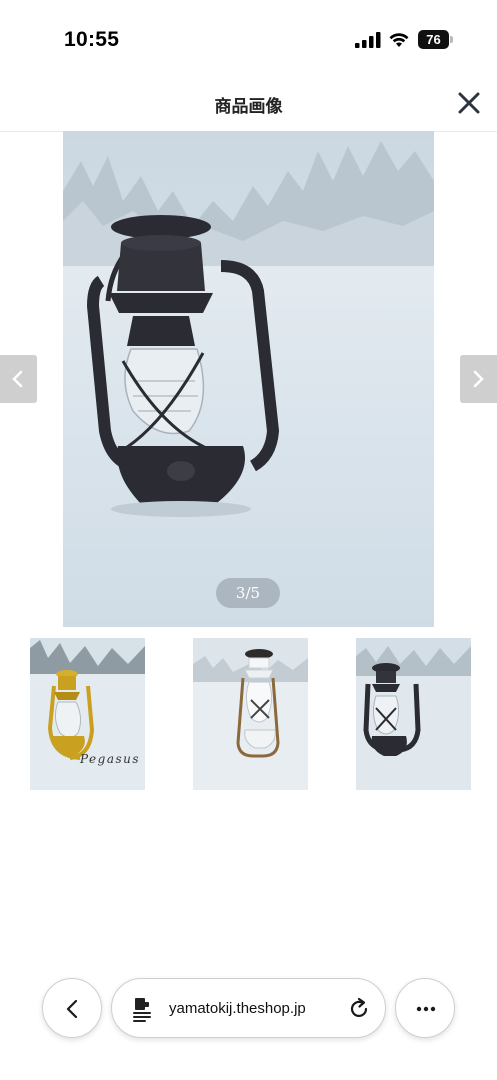 The image size is (497, 1080). I want to click on image-counter: 3/5, so click(248, 593).